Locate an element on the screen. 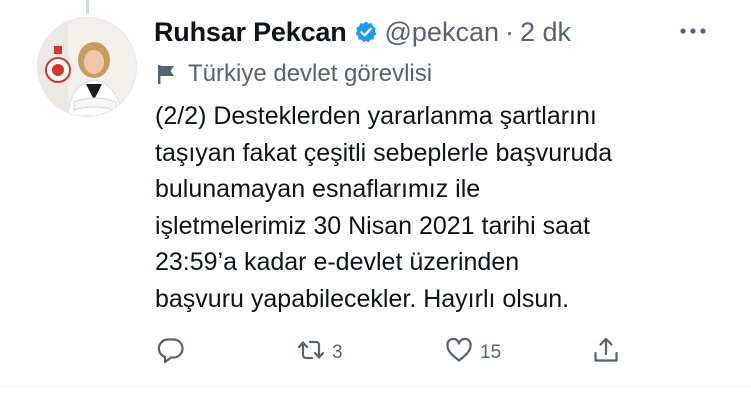 Image resolution: width=751 pixels, height=402 pixels. reply-button is located at coordinates (171, 353).